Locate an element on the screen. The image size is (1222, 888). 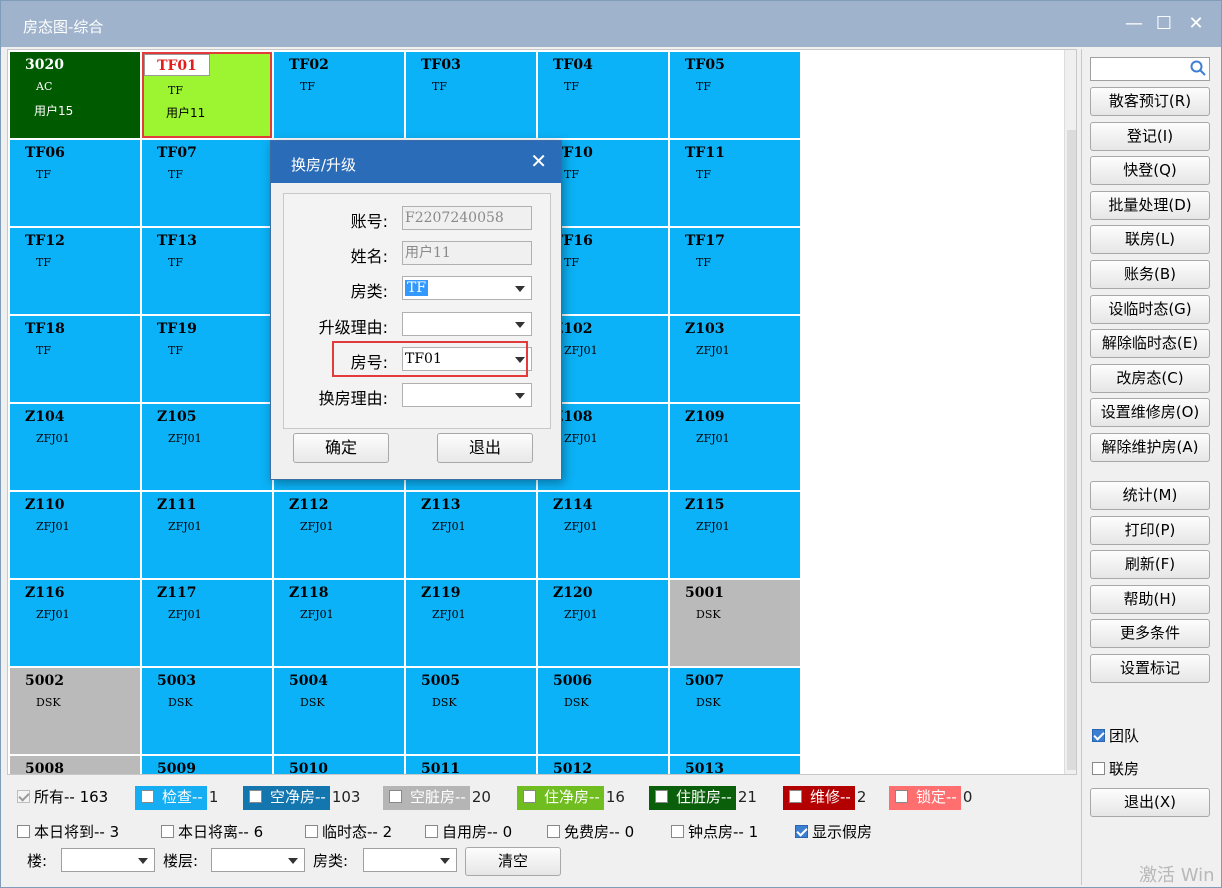
room-tile: 5003 DSK is located at coordinates (207, 711).